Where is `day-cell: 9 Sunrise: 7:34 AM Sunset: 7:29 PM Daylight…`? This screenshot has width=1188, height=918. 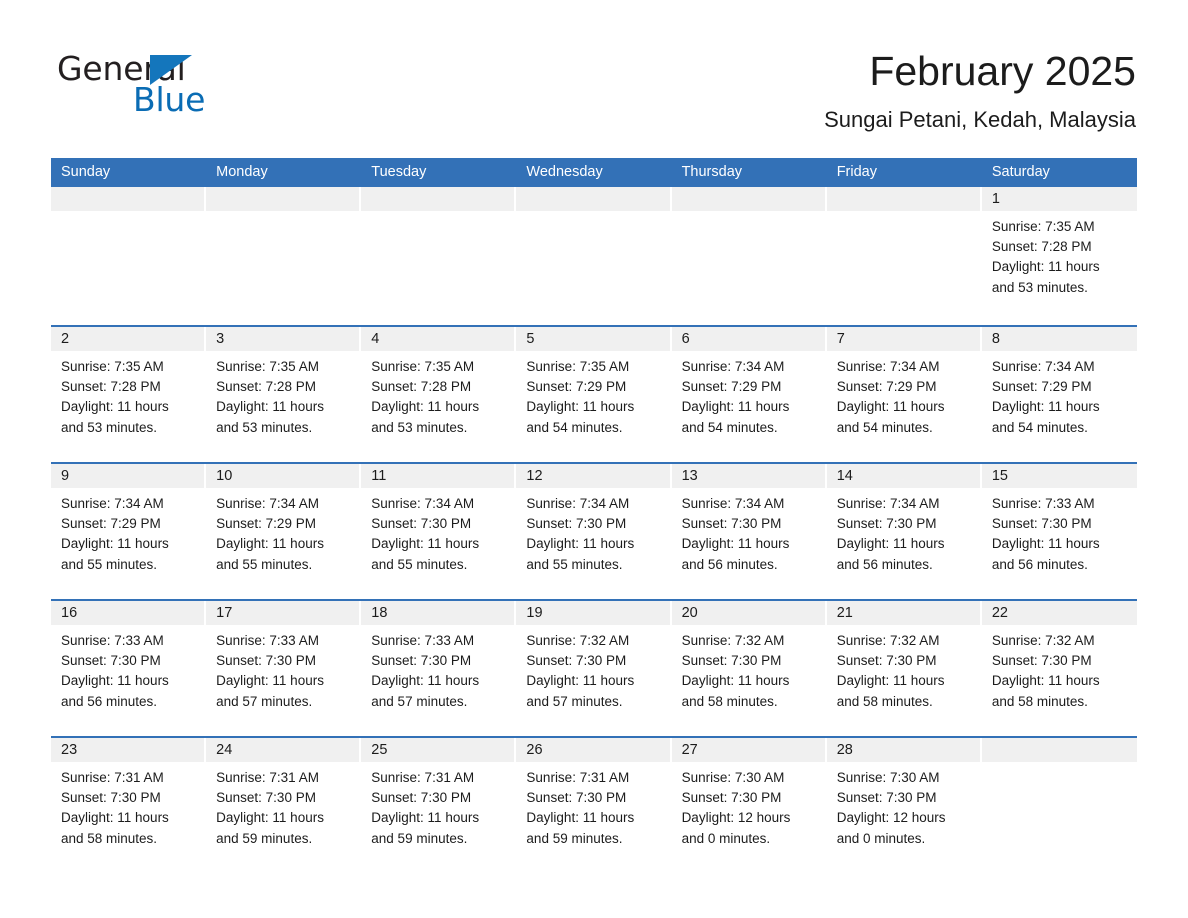
day-cell: 9 Sunrise: 7:34 AM Sunset: 7:29 PM Daylight… is located at coordinates (129, 531).